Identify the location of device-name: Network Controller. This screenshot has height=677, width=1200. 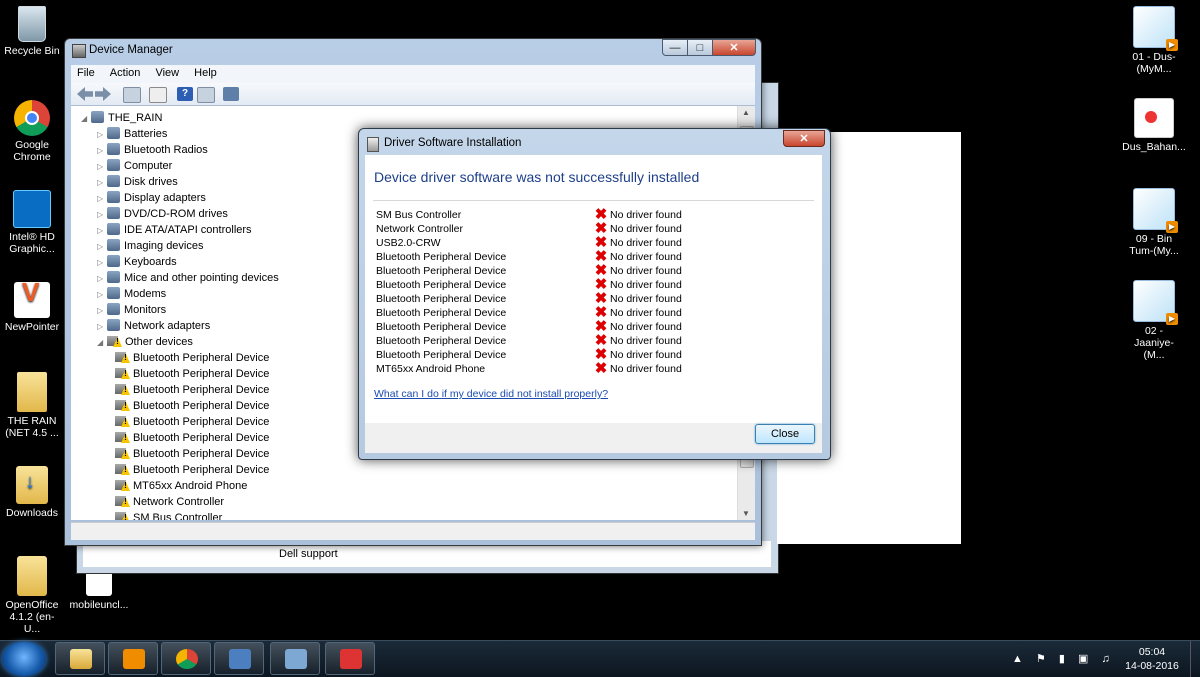
(419, 229).